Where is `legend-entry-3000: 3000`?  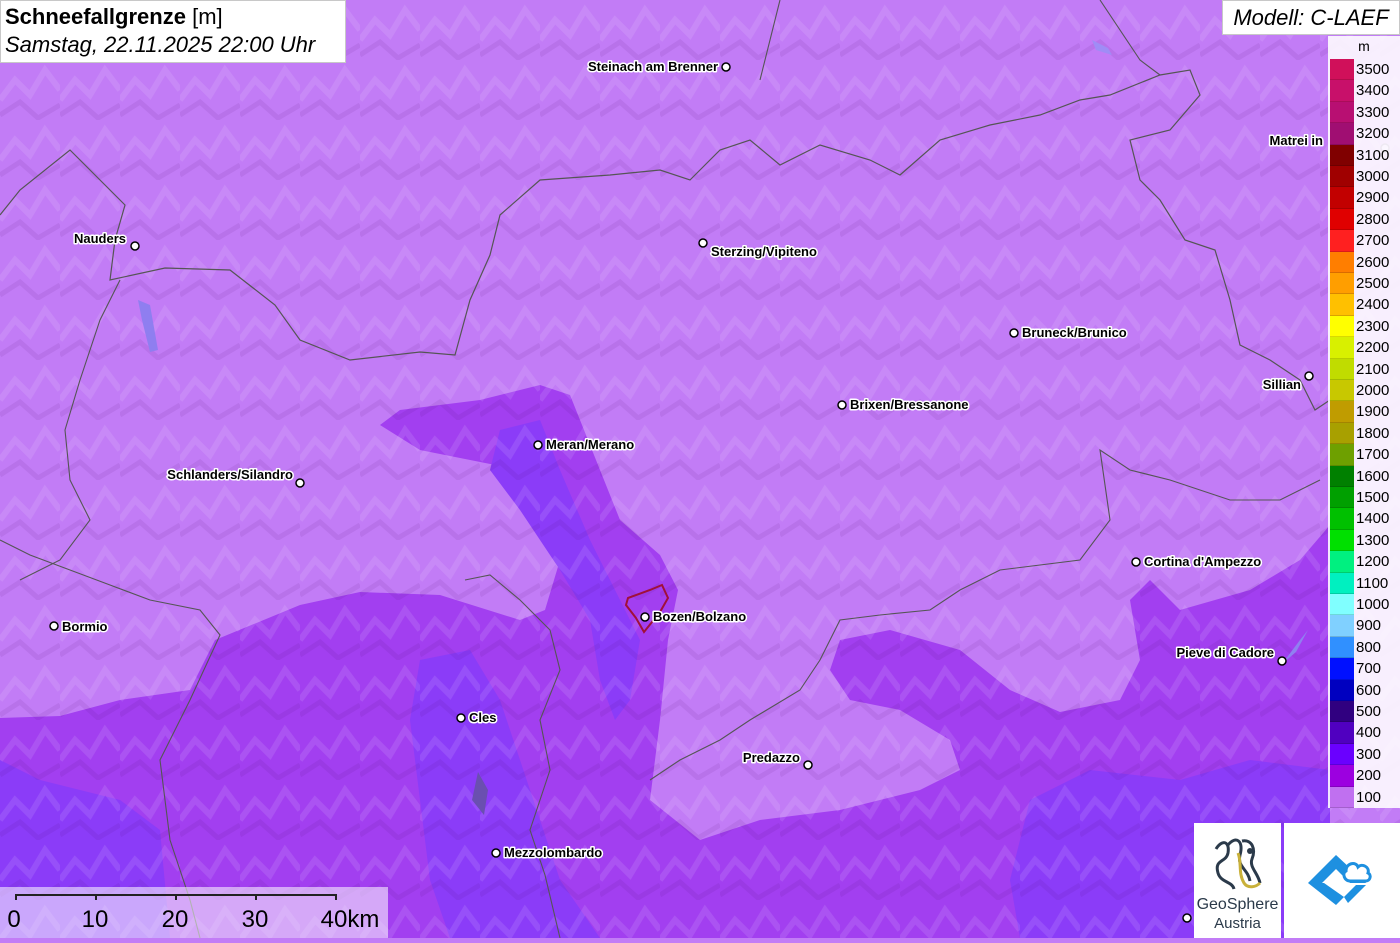
legend-entry-3000: 3000 is located at coordinates (1365, 177).